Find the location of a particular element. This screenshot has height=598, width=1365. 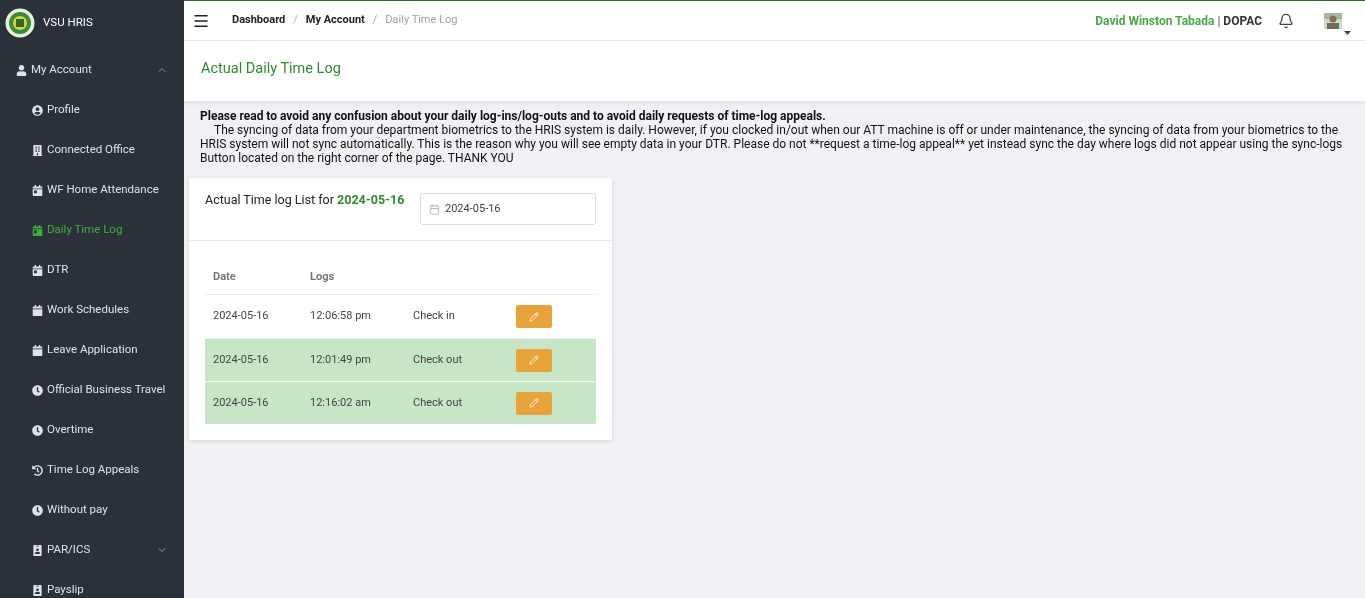

page-title: Actual Daily Time Log is located at coordinates (271, 69).